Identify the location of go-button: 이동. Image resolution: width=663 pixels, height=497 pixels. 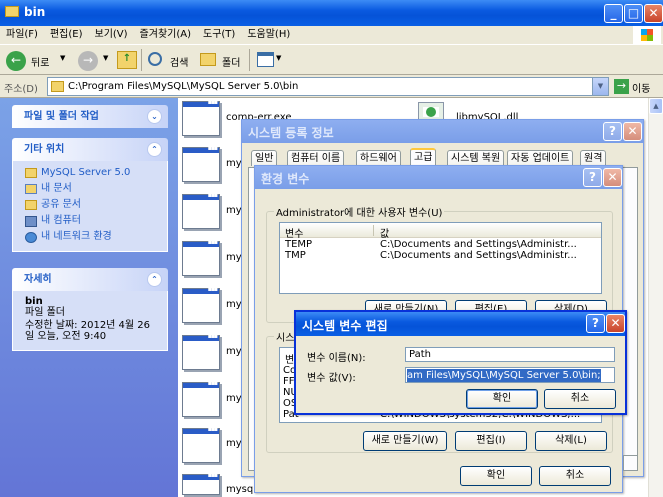
(641, 87).